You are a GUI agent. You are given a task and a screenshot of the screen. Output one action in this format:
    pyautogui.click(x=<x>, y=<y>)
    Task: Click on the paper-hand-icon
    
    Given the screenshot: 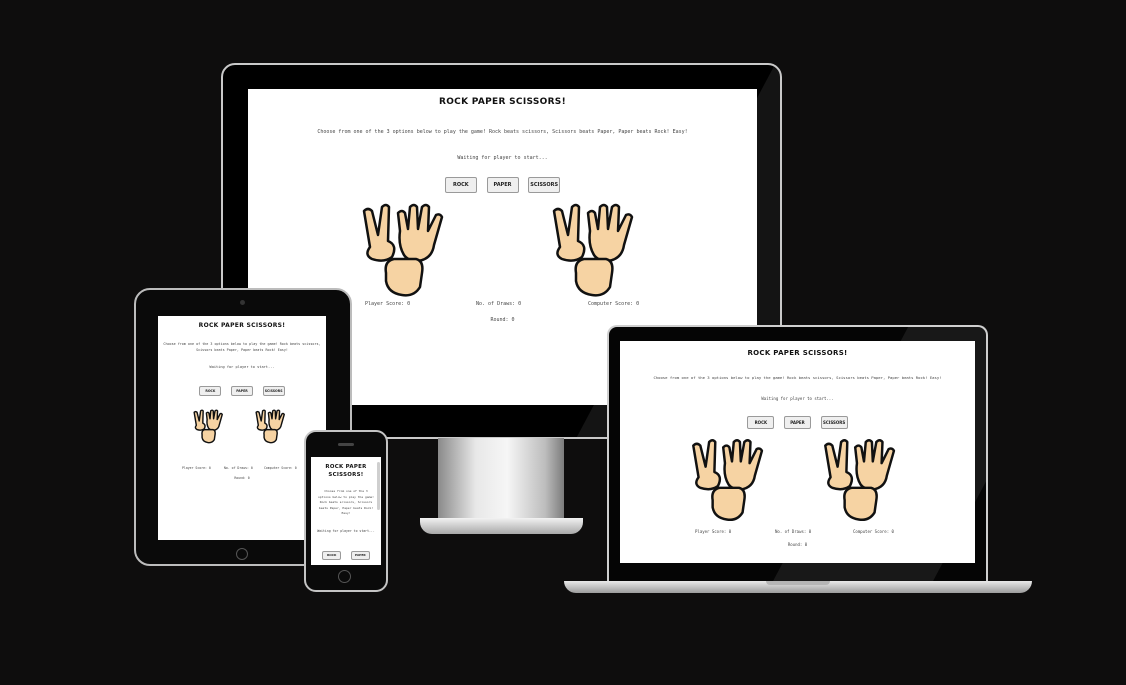 What is the action you would take?
    pyautogui.click(x=420, y=233)
    